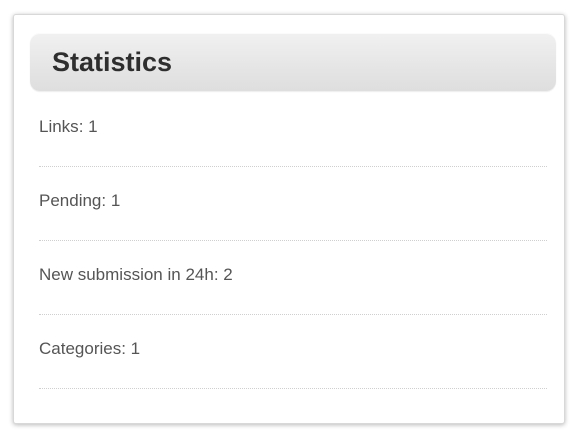 Image resolution: width=570 pixels, height=430 pixels. Describe the element at coordinates (293, 62) in the screenshot. I see `widget-header: Statistics` at that location.